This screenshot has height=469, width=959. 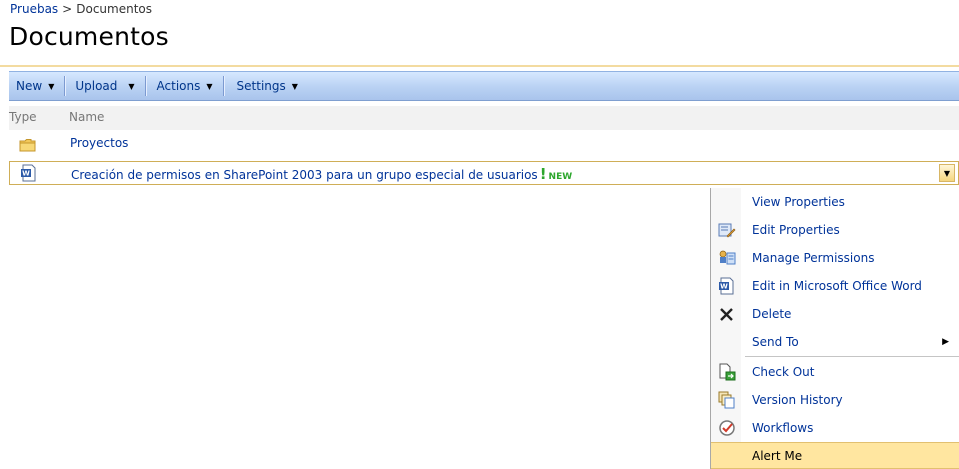 I want to click on actions-menu-label: Actions, so click(x=178, y=86).